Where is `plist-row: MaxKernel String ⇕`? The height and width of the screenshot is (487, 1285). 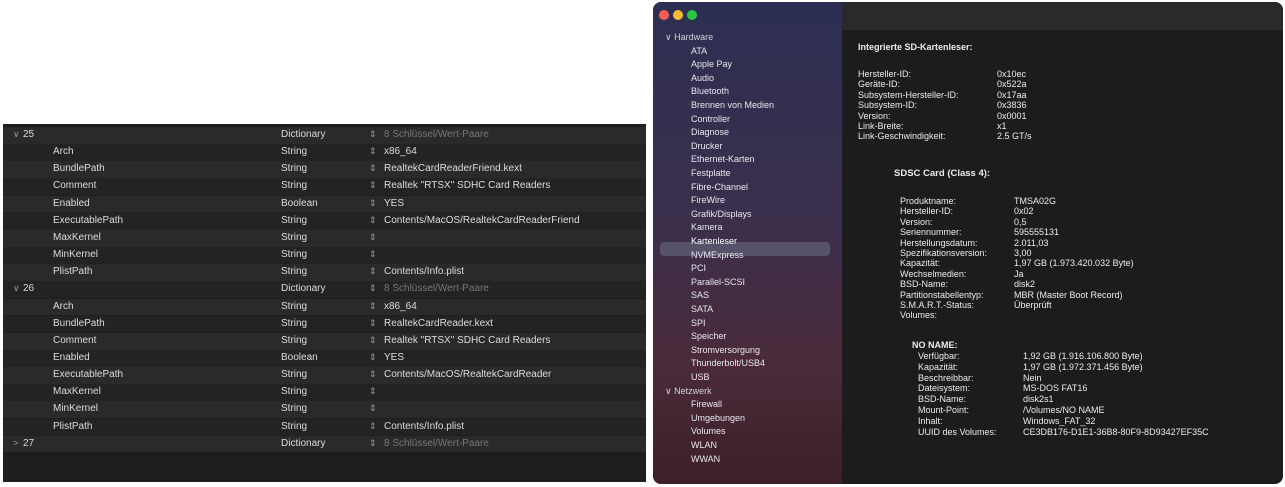 plist-row: MaxKernel String ⇕ is located at coordinates (324, 238).